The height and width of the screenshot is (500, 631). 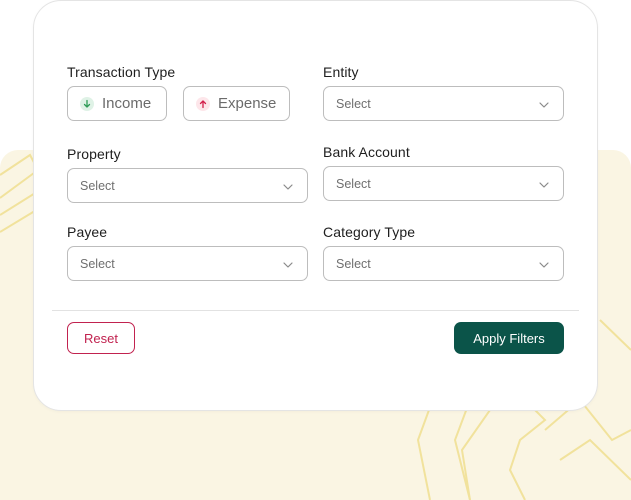 What do you see at coordinates (203, 103) in the screenshot?
I see `arrow-up-icon` at bounding box center [203, 103].